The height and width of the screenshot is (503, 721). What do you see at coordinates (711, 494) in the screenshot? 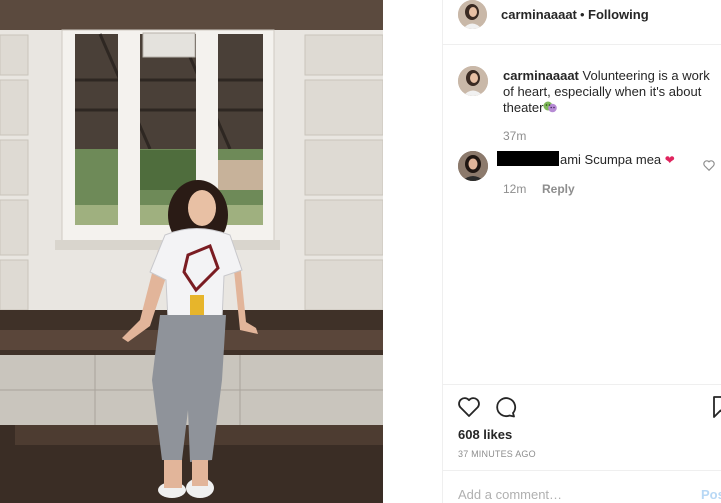
I see `post-comment-button: Post` at bounding box center [711, 494].